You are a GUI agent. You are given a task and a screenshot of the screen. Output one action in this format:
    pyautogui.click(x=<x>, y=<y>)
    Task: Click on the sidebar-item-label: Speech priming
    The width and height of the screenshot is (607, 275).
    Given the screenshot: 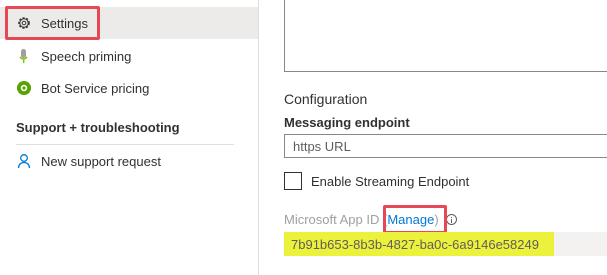 What is the action you would take?
    pyautogui.click(x=86, y=56)
    